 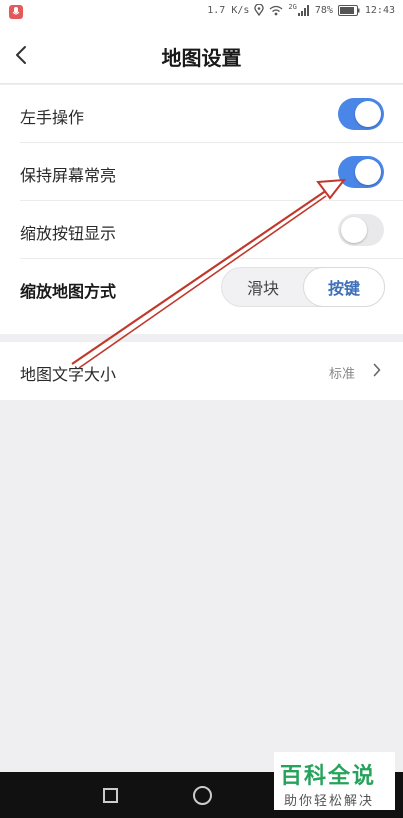 What do you see at coordinates (329, 801) in the screenshot?
I see `watermark-subtitle: 助你轻松解决` at bounding box center [329, 801].